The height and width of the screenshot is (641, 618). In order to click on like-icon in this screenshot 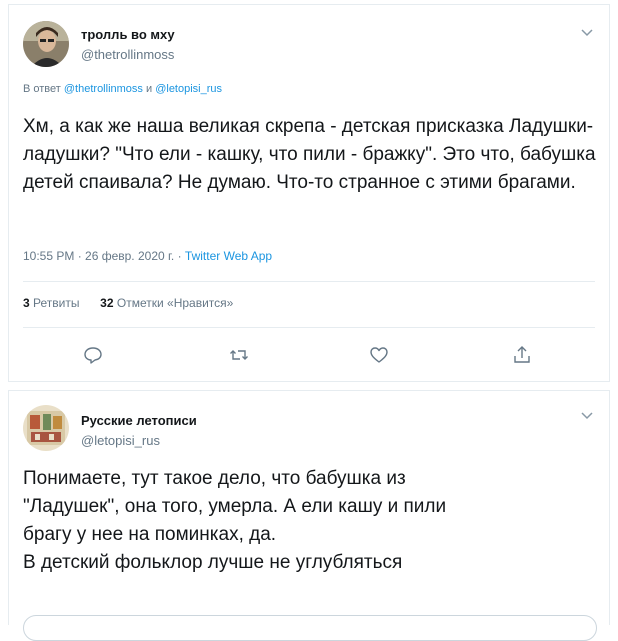, I will do `click(379, 355)`.